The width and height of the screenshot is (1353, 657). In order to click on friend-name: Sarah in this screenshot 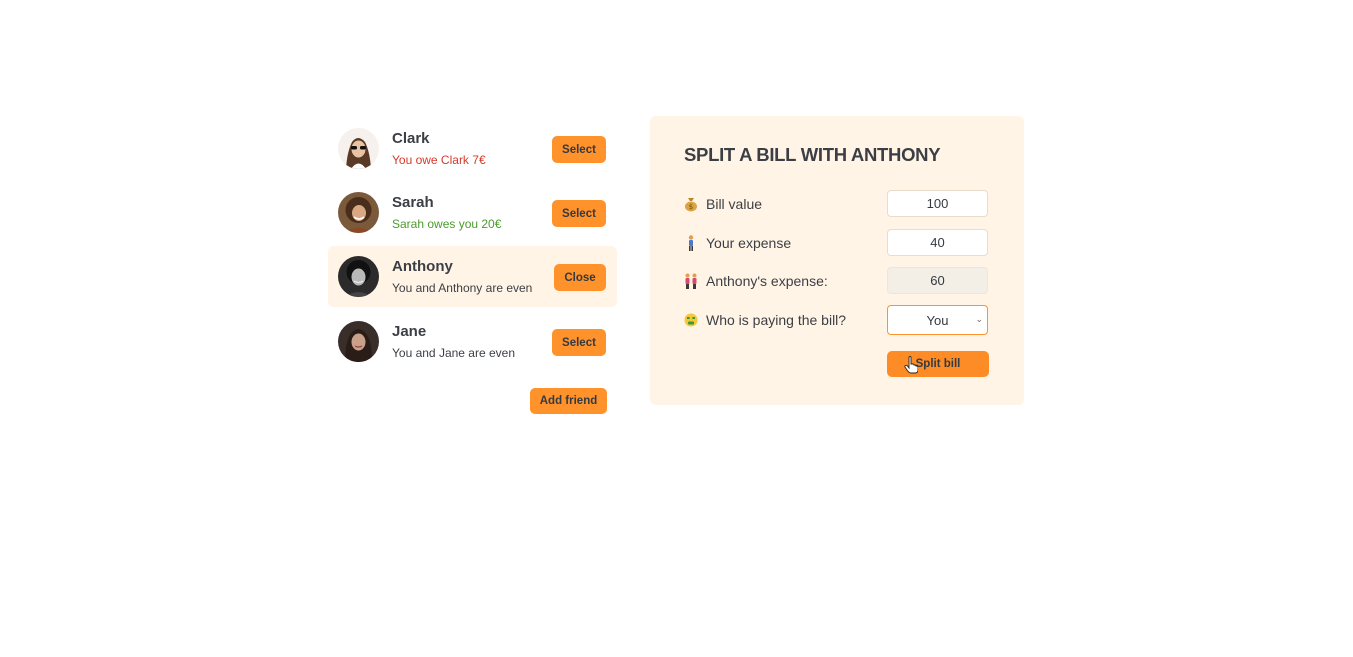, I will do `click(413, 202)`.